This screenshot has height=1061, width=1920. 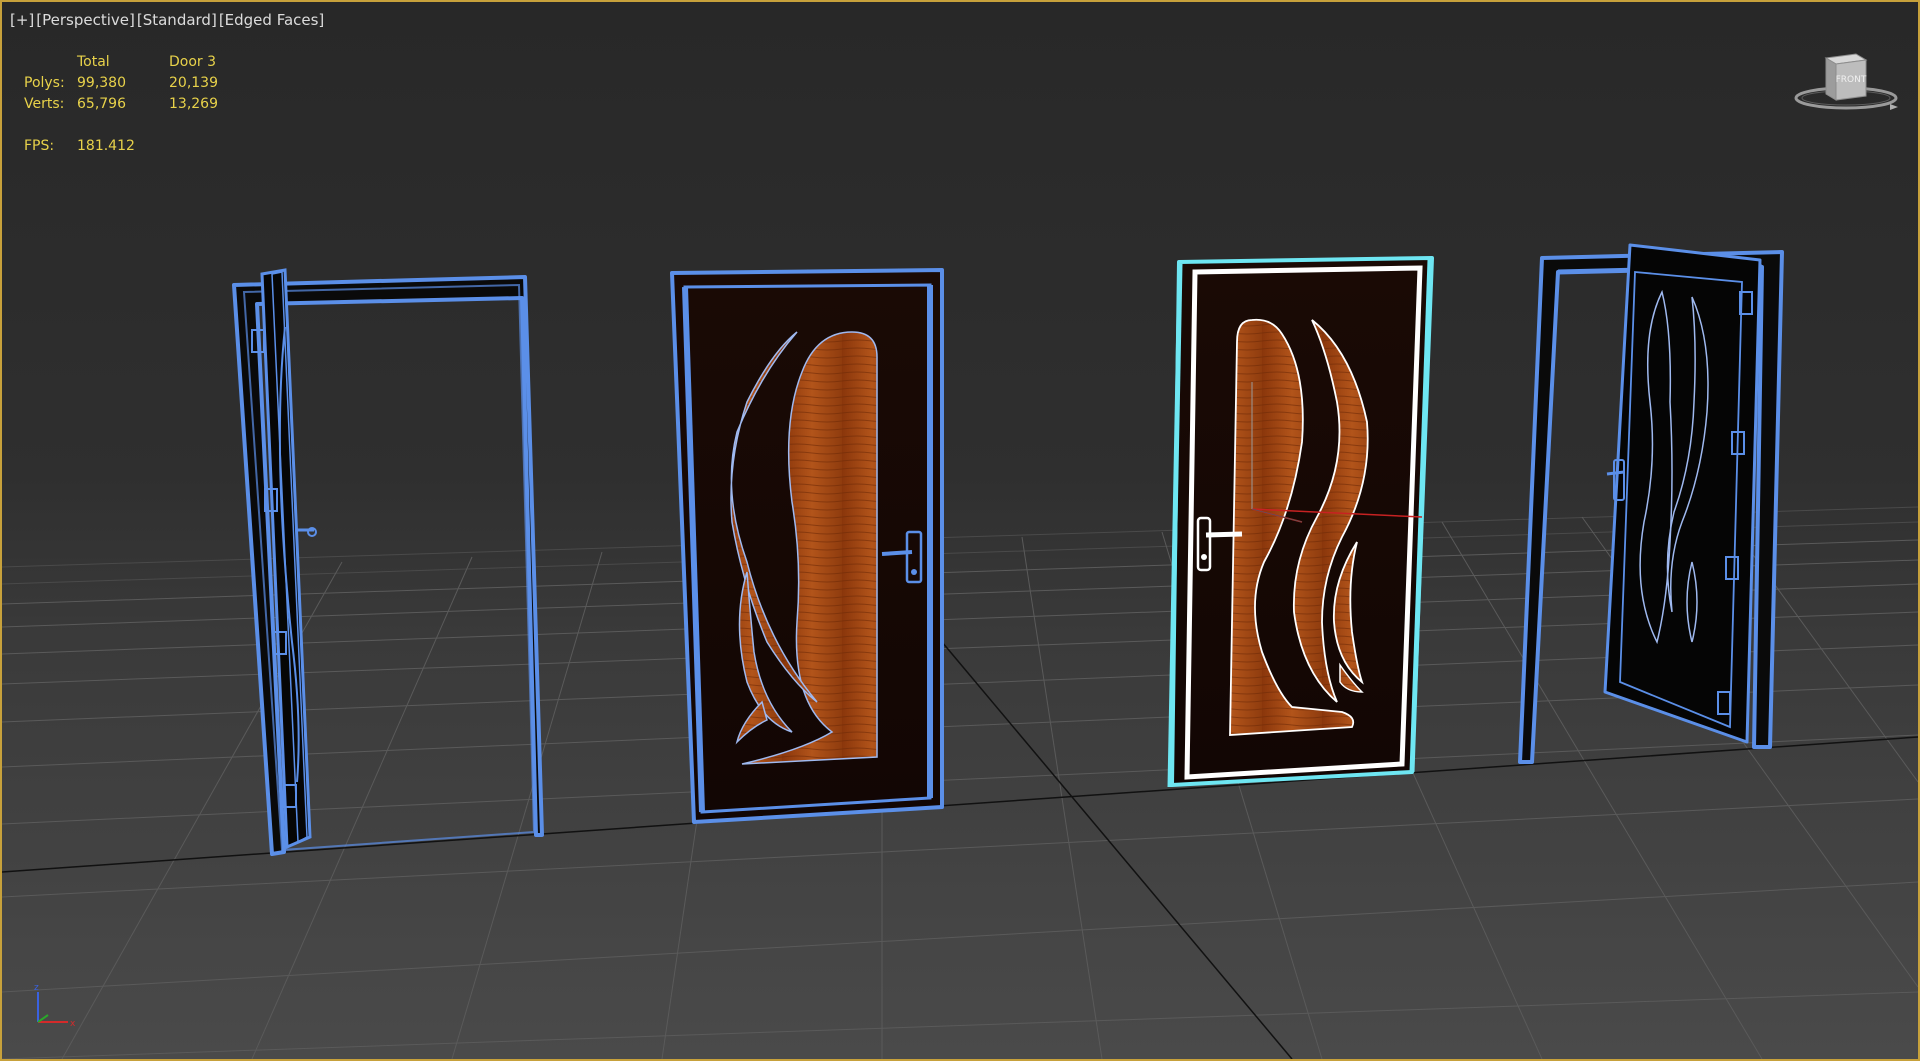 I want to click on stats-verts-label: Verts:, so click(x=44, y=104).